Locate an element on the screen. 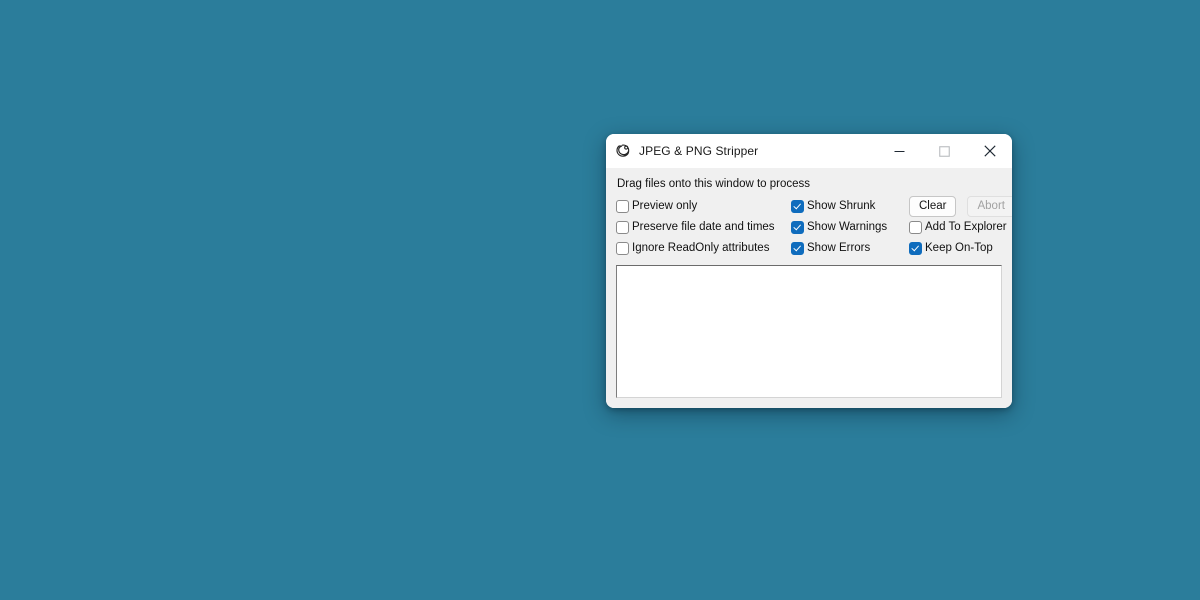 Image resolution: width=1200 pixels, height=600 pixels. checkbox-show-warnings: Show Warnings is located at coordinates (848, 227).